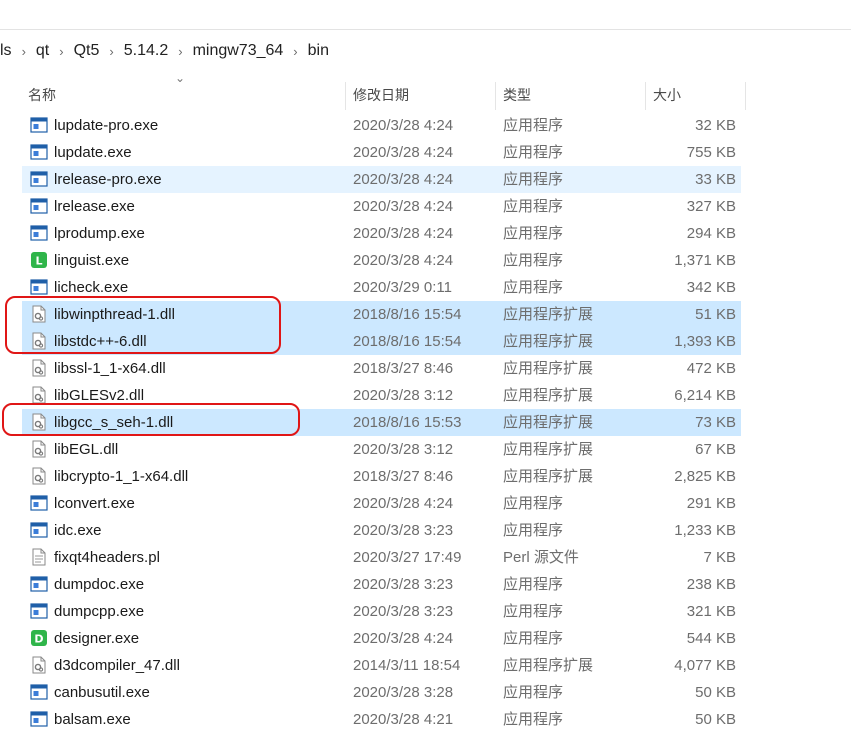 The width and height of the screenshot is (851, 733). I want to click on file-row: Ddesigner.exe 2020/3/28 4:24 应用程序 544 KB, so click(381, 638).